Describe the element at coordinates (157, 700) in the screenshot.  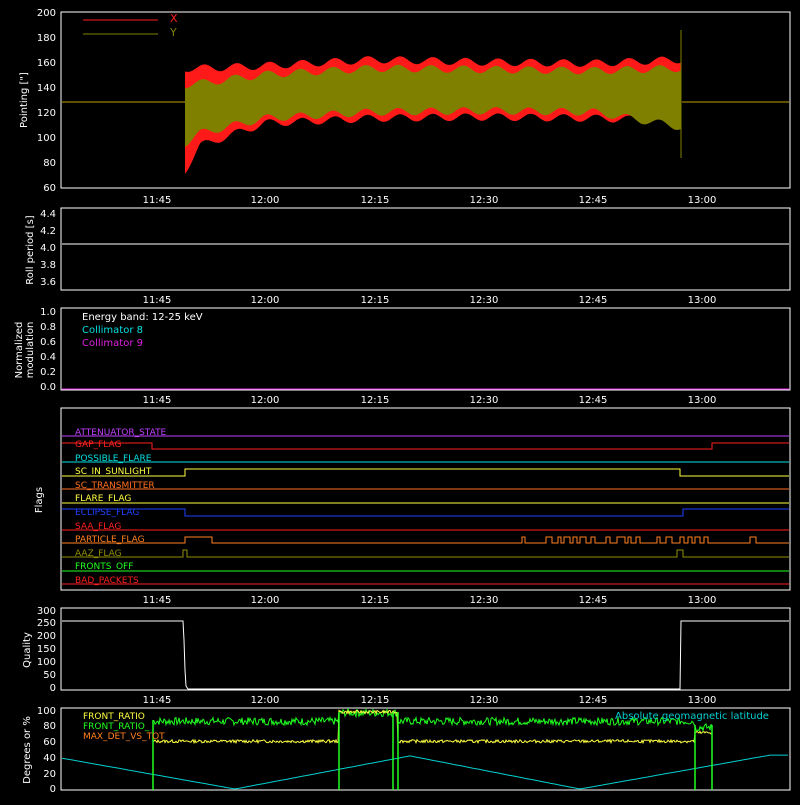
I see `xtick-quality-1145: 11:45` at that location.